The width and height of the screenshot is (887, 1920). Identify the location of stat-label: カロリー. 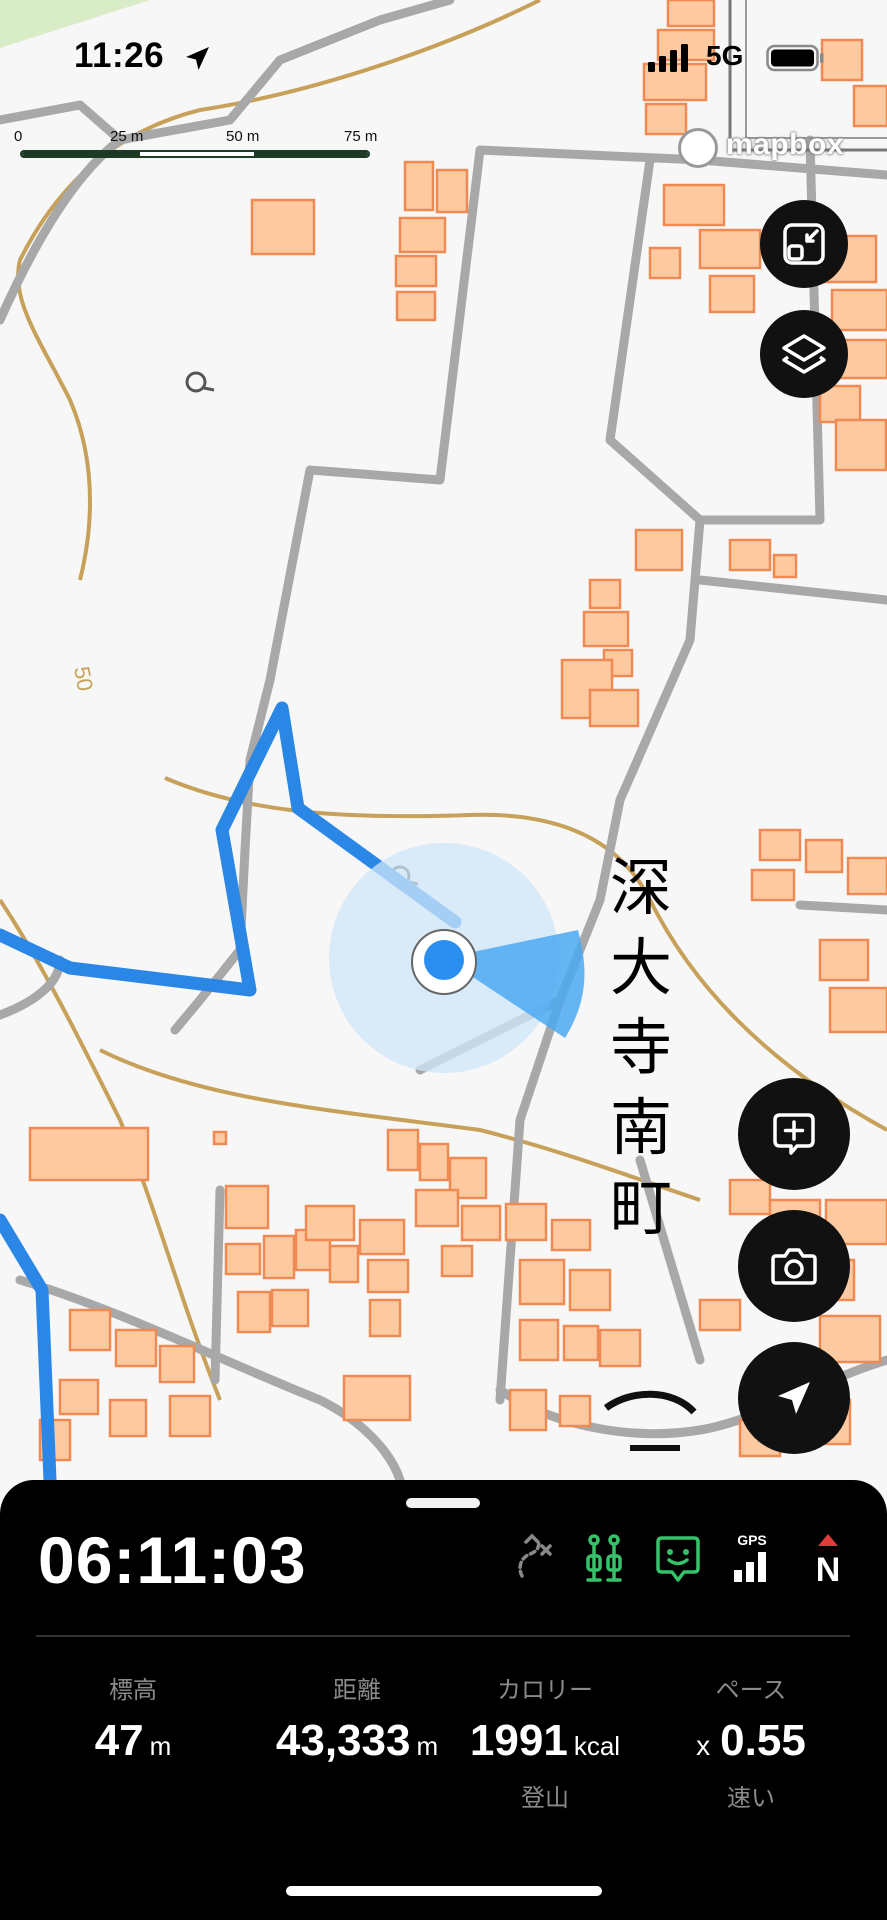
(545, 1690).